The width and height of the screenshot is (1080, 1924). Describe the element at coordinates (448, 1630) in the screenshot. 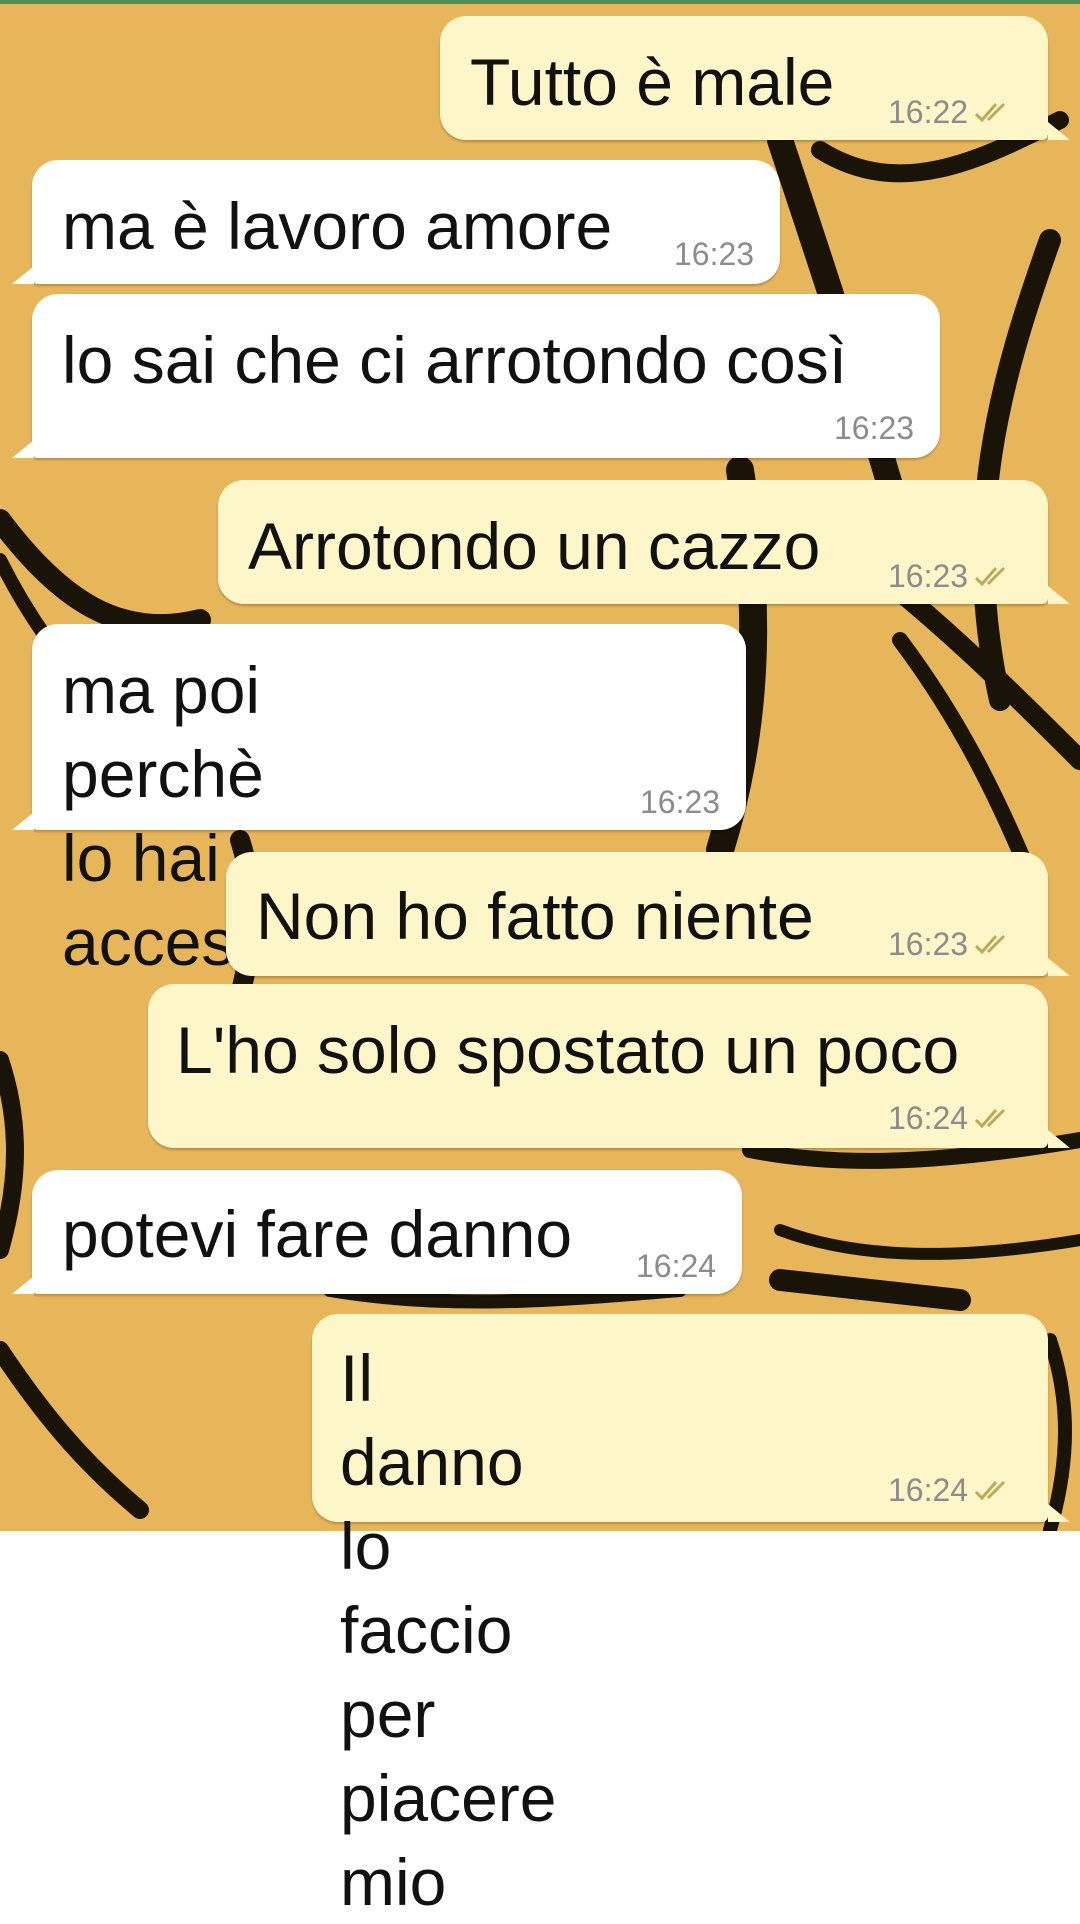

I see `message-text: Il danno lo faccio per piacere mio` at that location.